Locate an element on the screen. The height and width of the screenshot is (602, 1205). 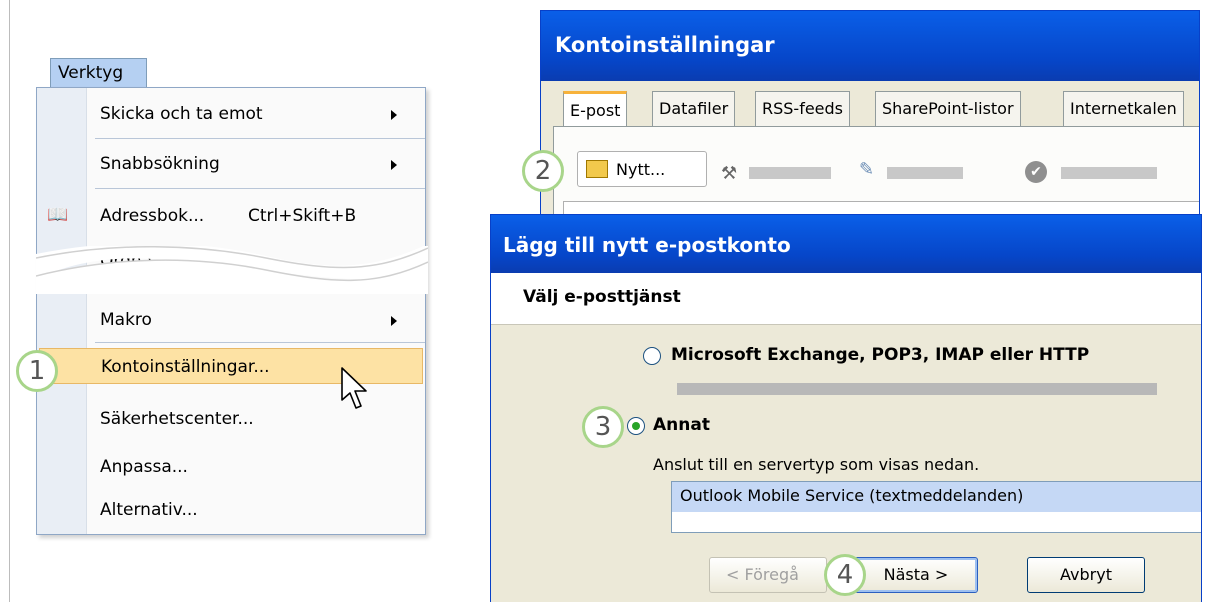
repair-label-placeholder is located at coordinates (790, 173).